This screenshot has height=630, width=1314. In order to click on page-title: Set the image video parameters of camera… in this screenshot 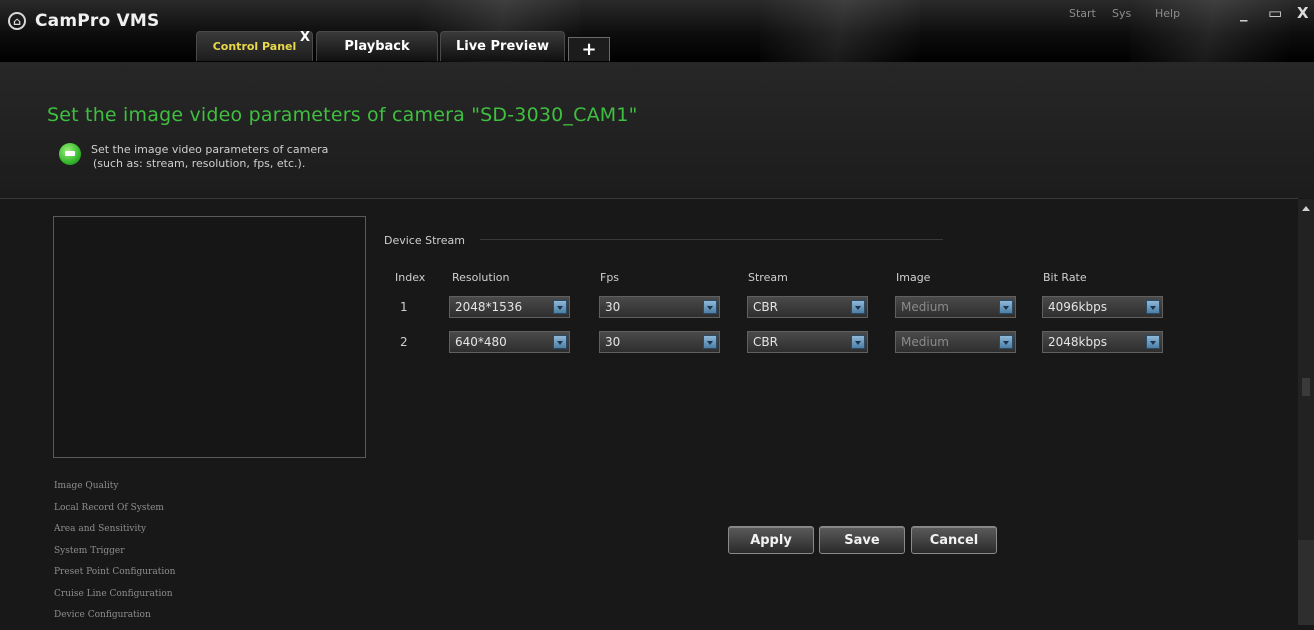, I will do `click(342, 115)`.